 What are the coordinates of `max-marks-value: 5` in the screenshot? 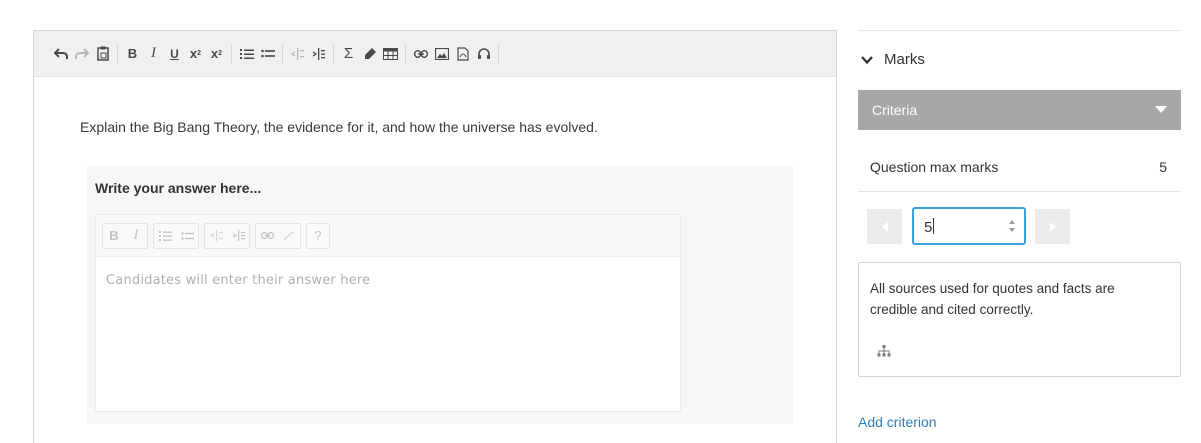 It's located at (1163, 167).